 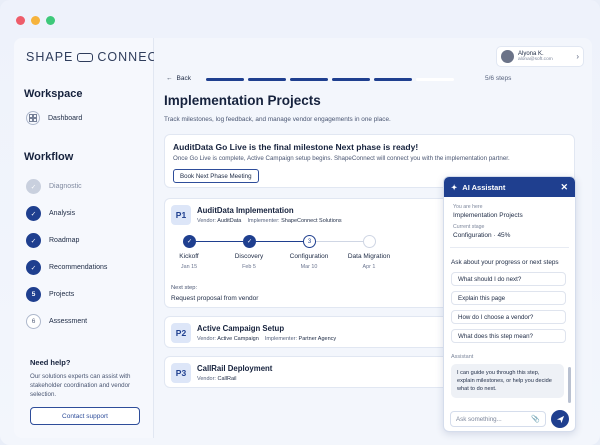 What do you see at coordinates (330, 79) in the screenshot?
I see `step-progress-bar` at bounding box center [330, 79].